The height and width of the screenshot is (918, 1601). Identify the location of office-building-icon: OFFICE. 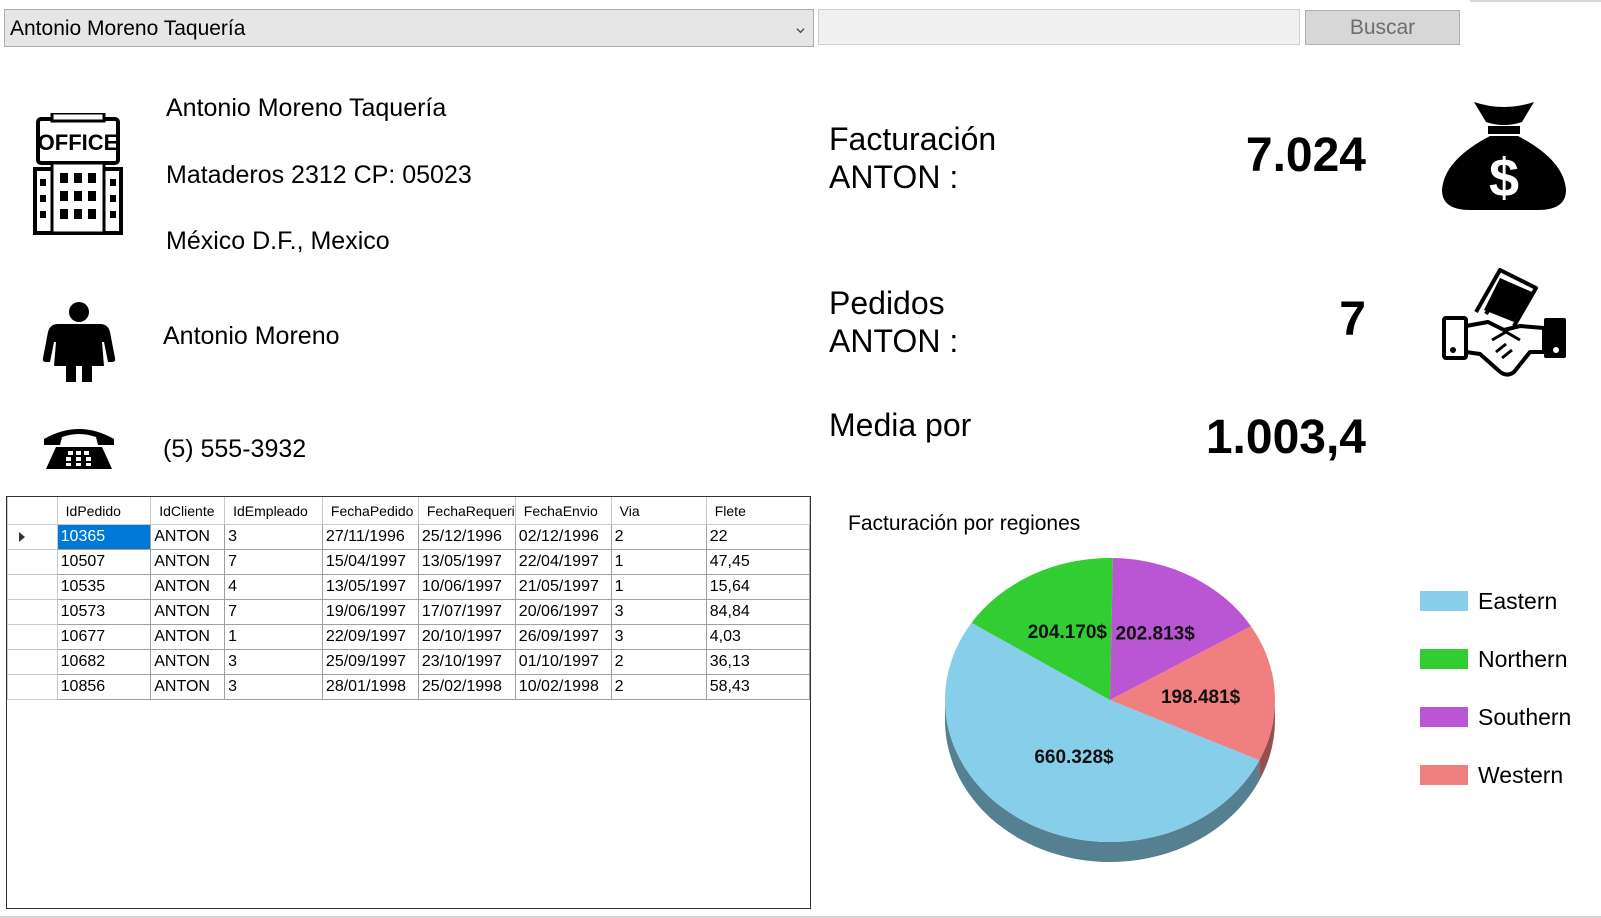
(78, 174).